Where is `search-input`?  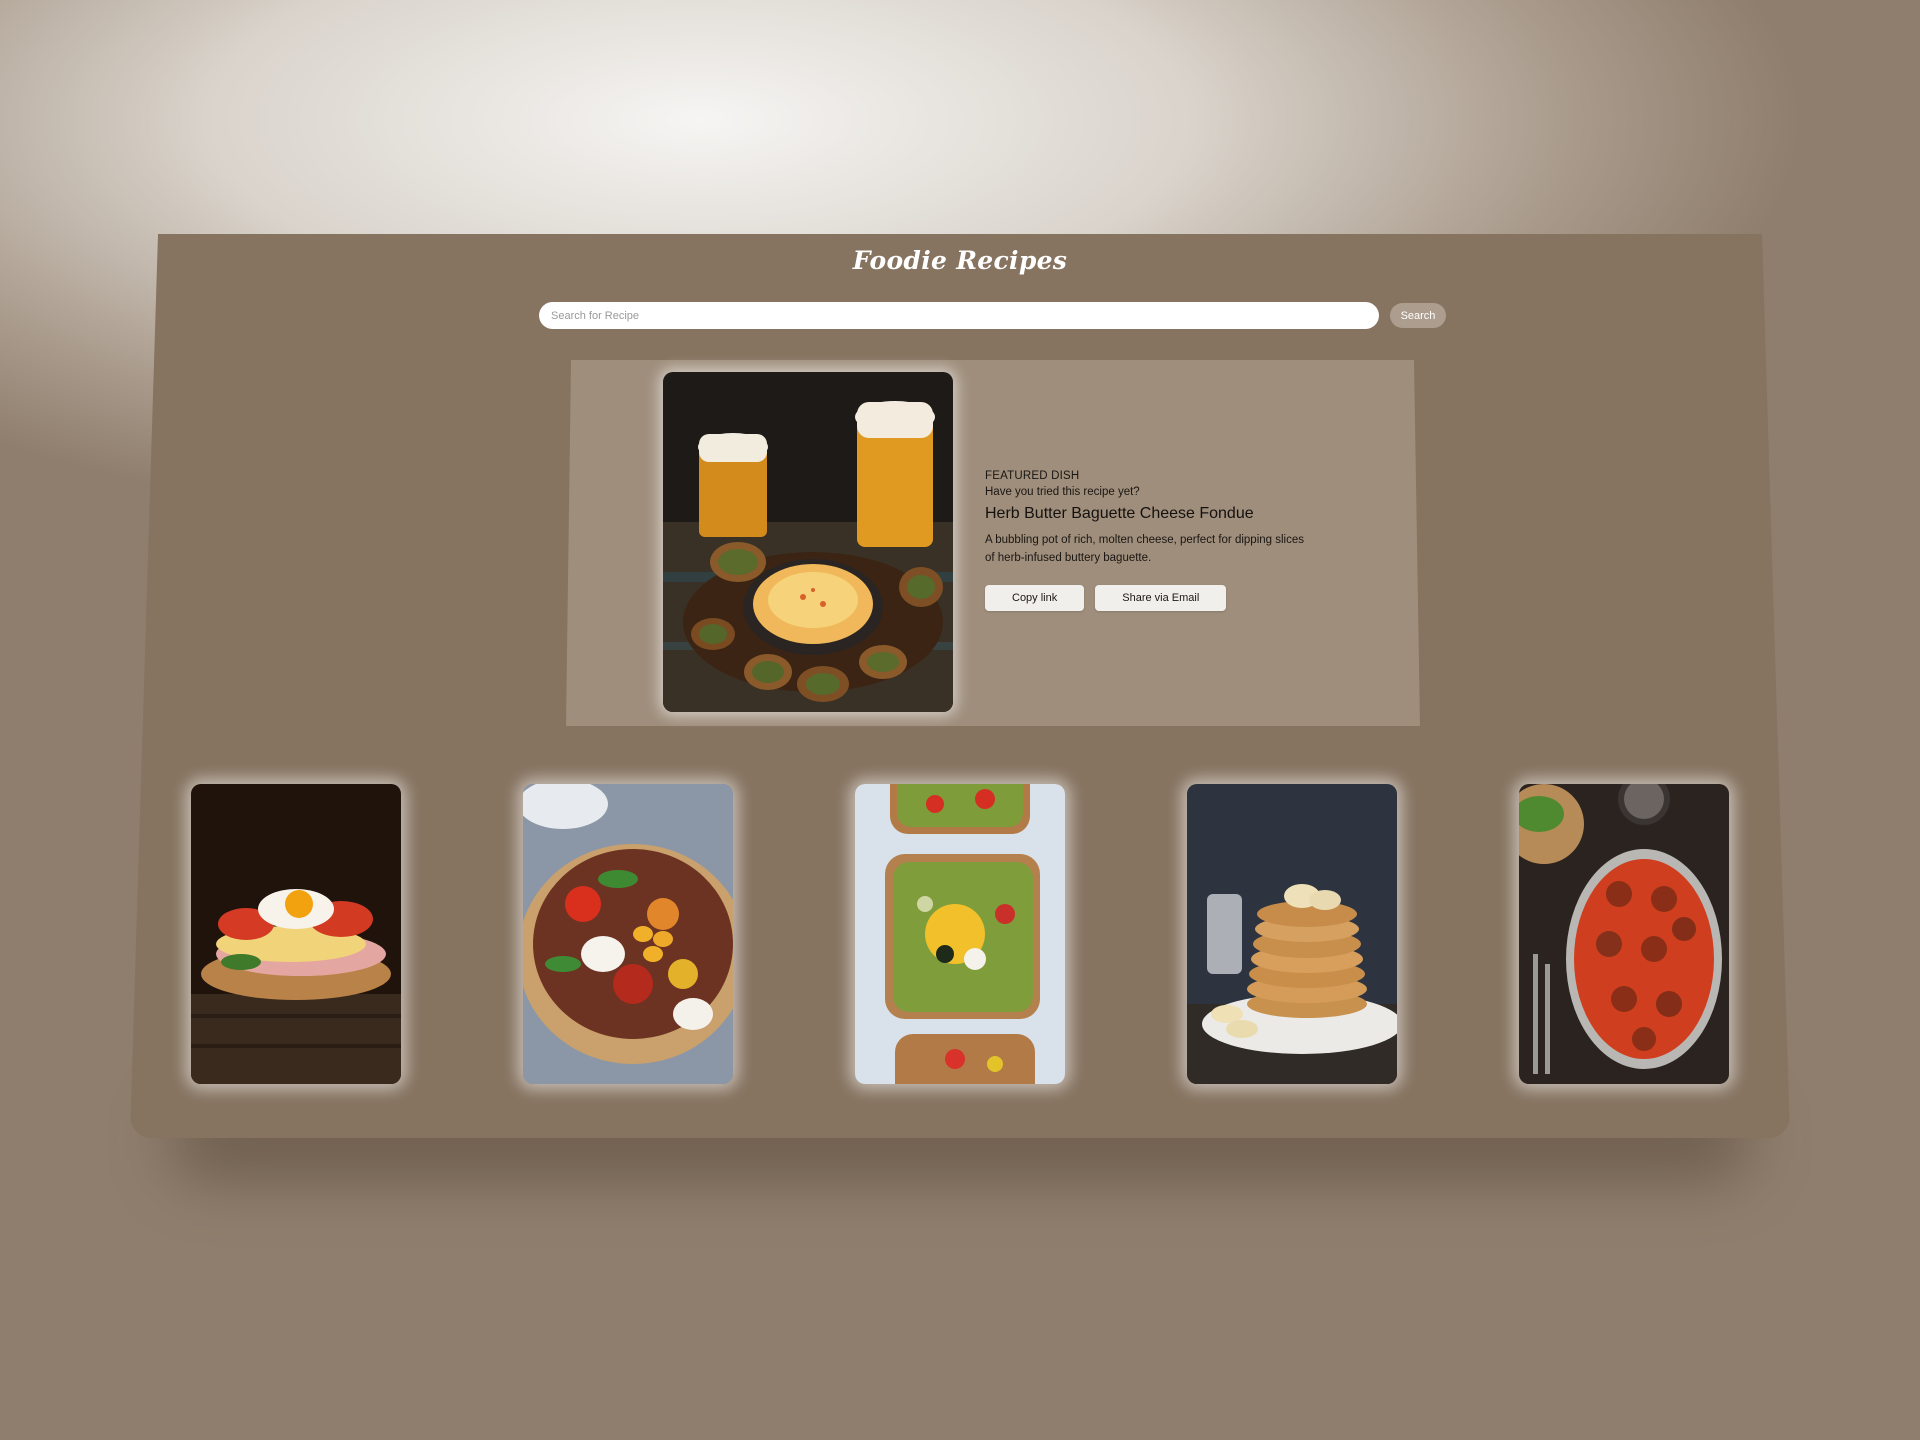
search-input is located at coordinates (959, 315).